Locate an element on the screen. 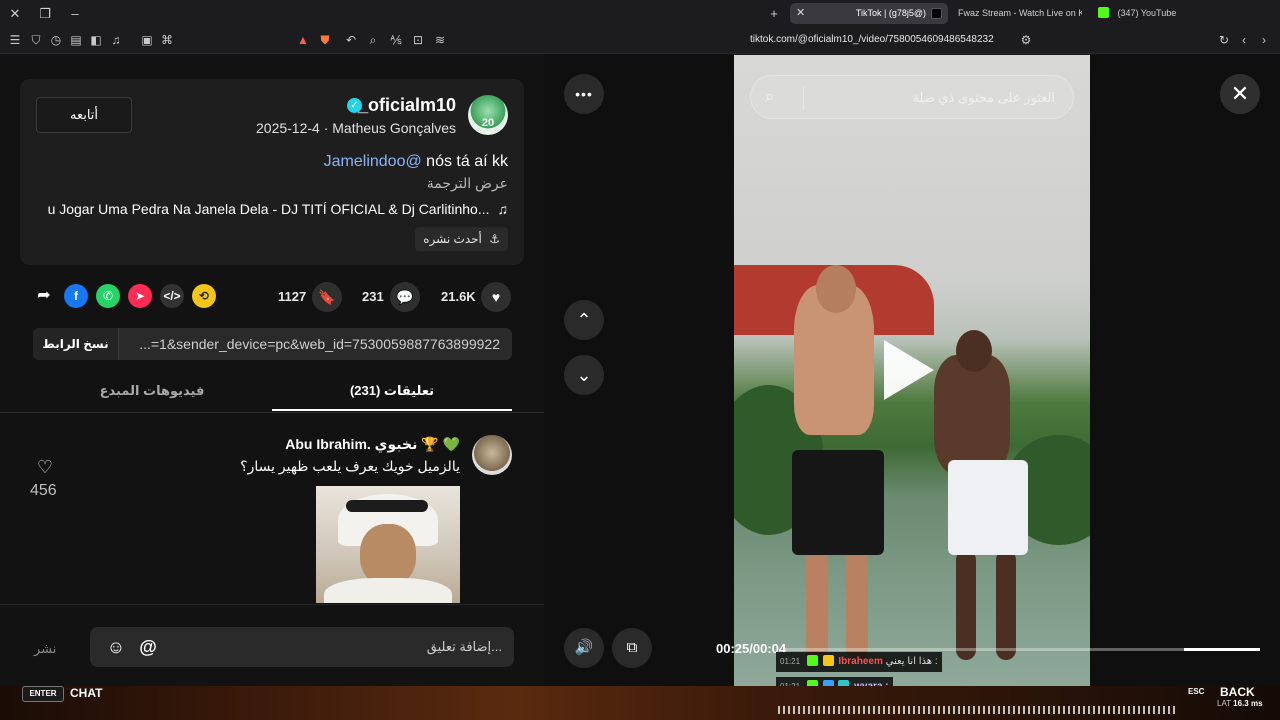 Image resolution: width=1280 pixels, height=720 pixels. post-meta: 2025-12-4 · Matheus Gonçalves is located at coordinates (356, 128).